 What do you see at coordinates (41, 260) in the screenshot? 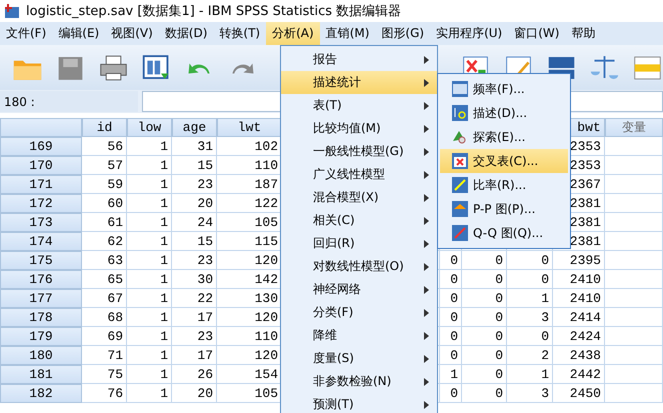
I see `row-header: 175` at bounding box center [41, 260].